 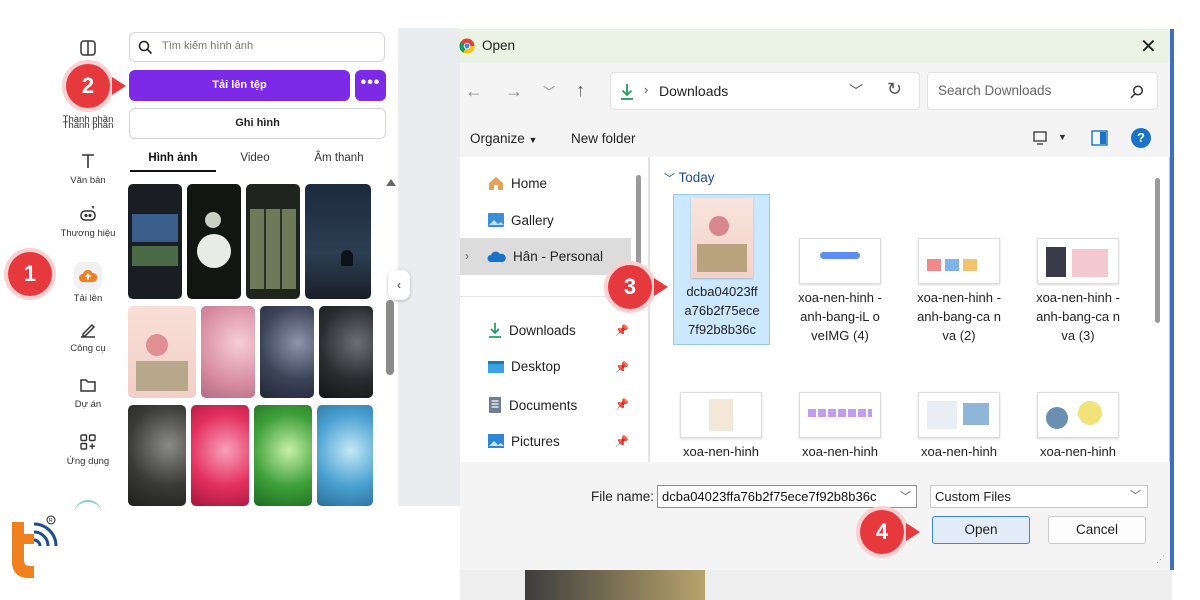 I want to click on pane-splitter, so click(x=649, y=309).